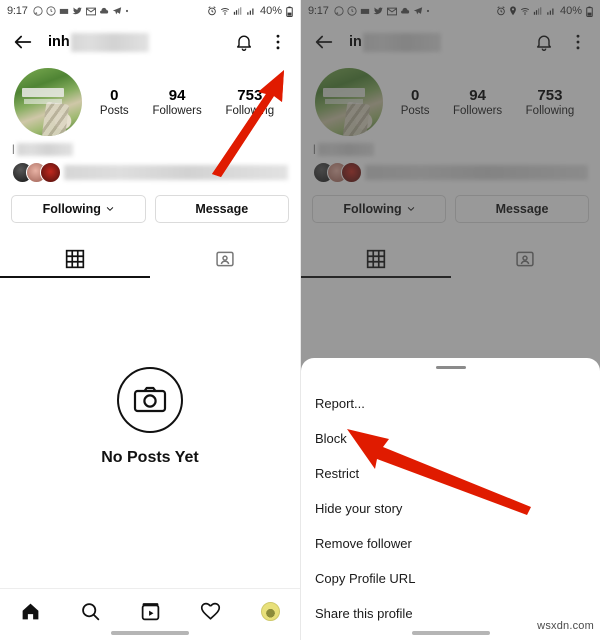 The width and height of the screenshot is (600, 640). Describe the element at coordinates (150, 203) in the screenshot. I see `profile-action-buttons: Following Message` at that location.